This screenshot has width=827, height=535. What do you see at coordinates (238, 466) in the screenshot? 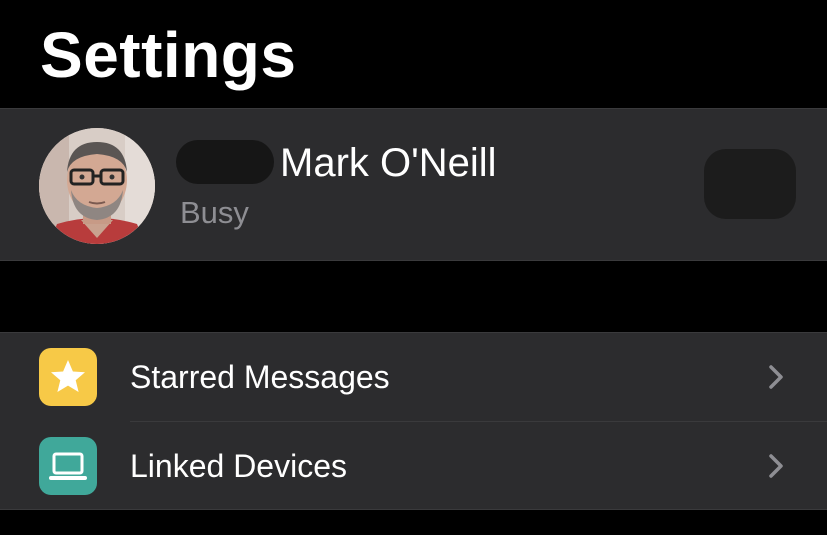
I see `linked-devices-label: Linked Devices` at bounding box center [238, 466].